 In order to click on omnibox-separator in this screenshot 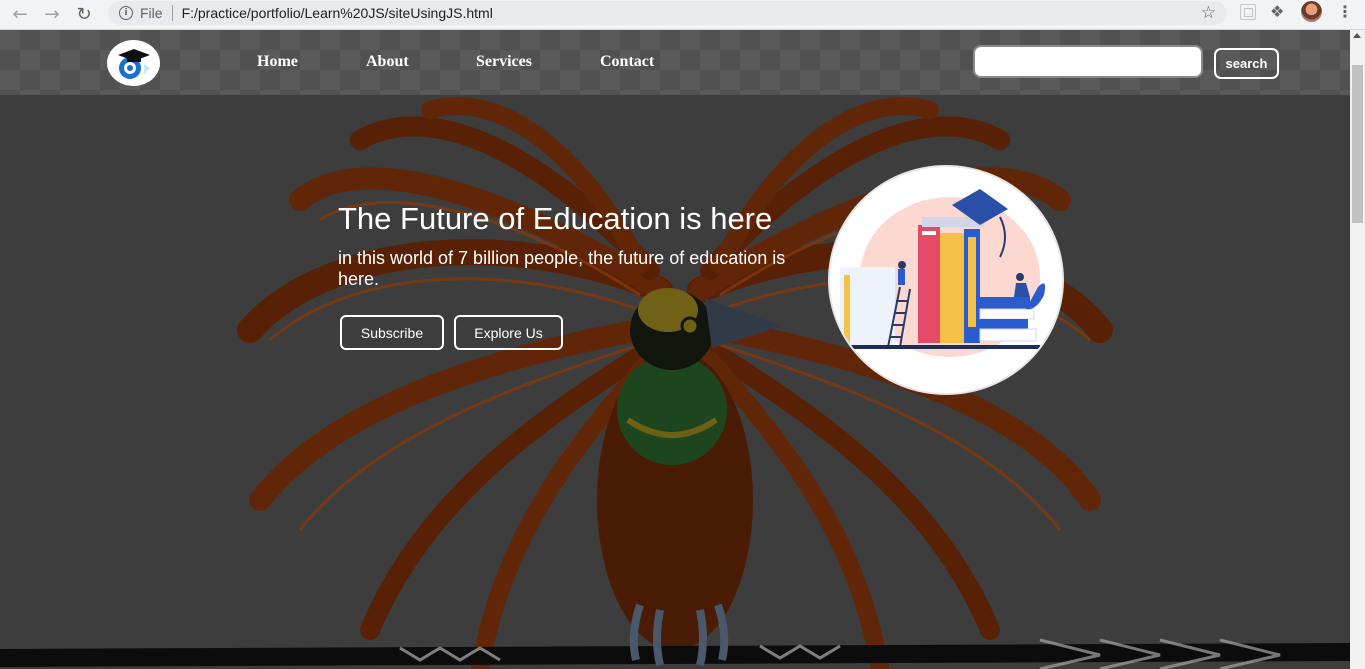, I will do `click(172, 13)`.